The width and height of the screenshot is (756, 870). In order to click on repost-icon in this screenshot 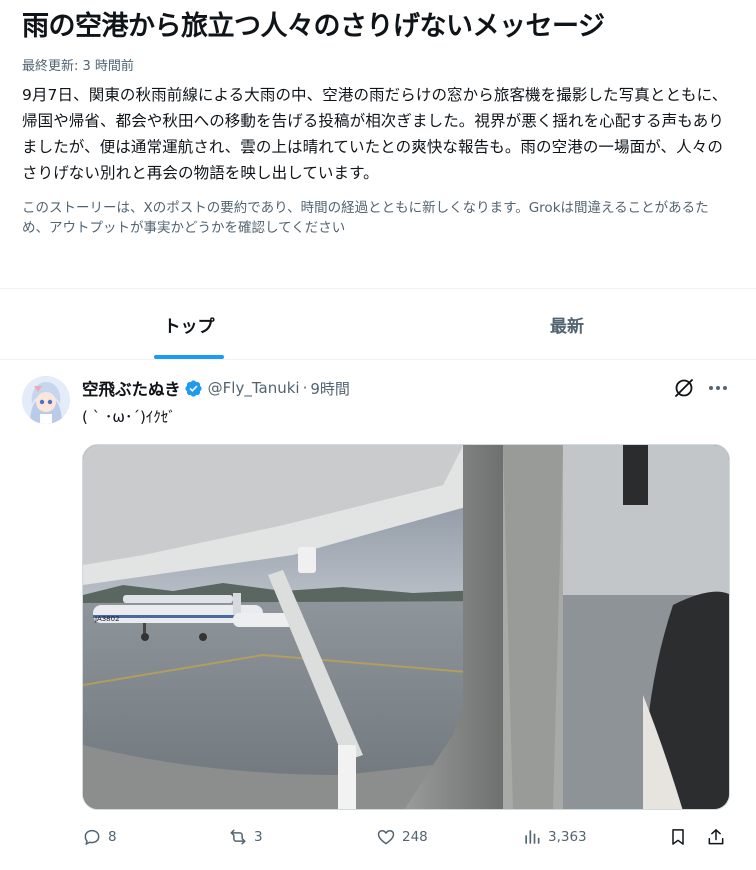, I will do `click(238, 837)`.